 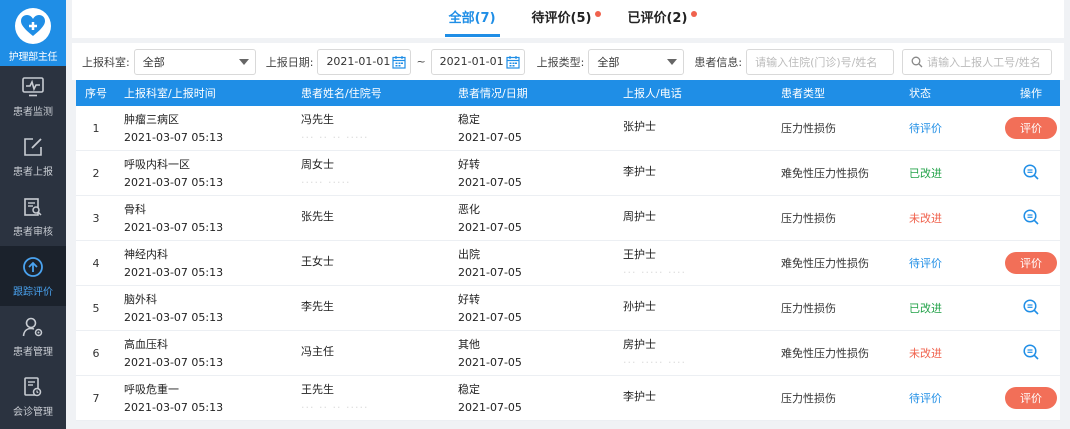 What do you see at coordinates (335, 137) in the screenshot?
I see `patient-id: ··· ·· ·· ·····` at bounding box center [335, 137].